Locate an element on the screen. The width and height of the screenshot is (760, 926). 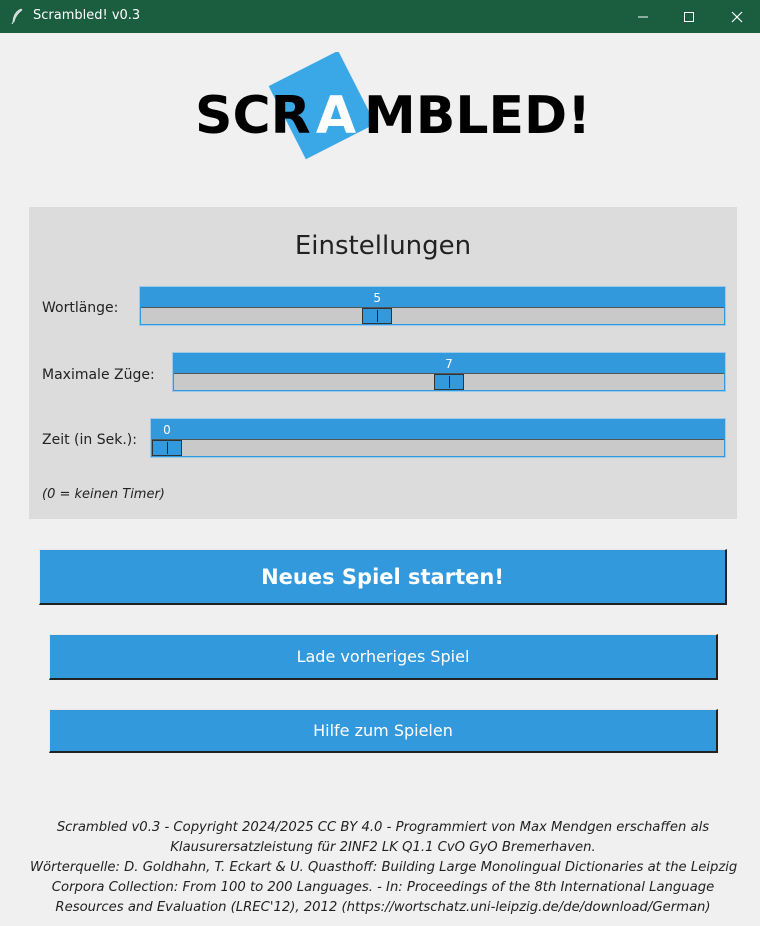
new-game-button: Neues Spiel starten! is located at coordinates (383, 577).